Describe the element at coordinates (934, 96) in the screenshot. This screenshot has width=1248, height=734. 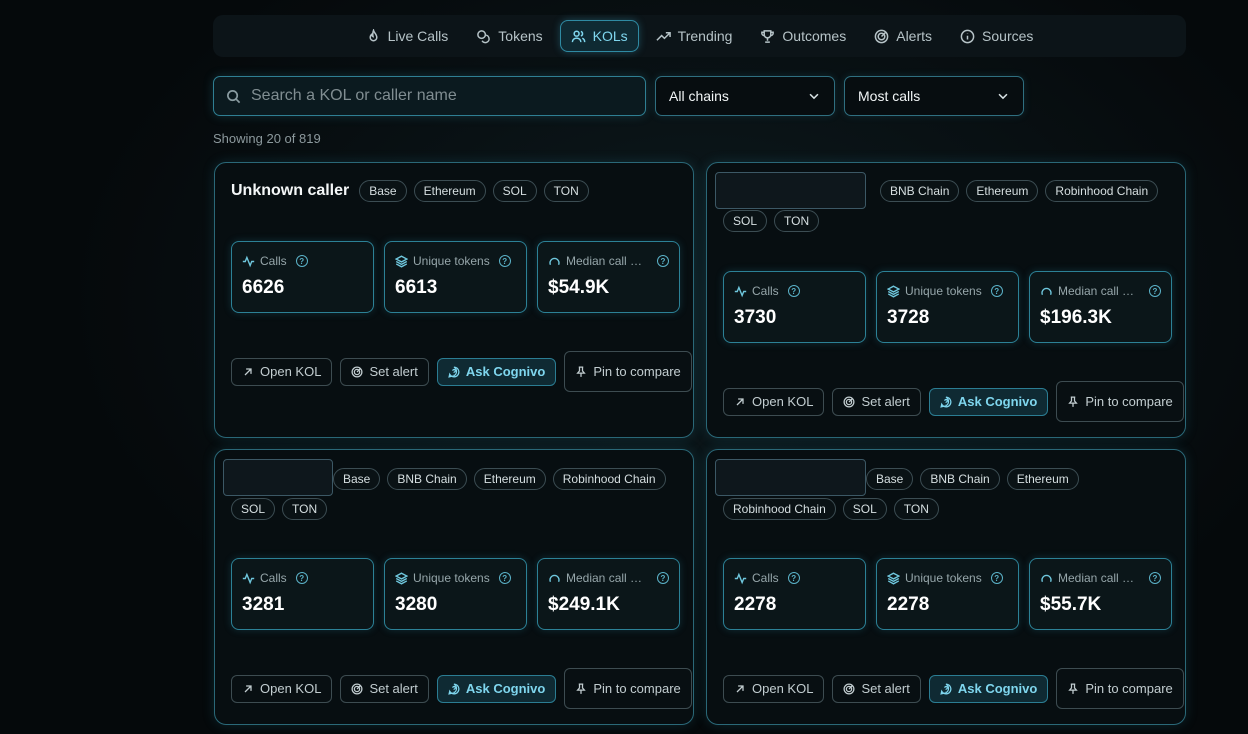
I see `sort-select: Most calls` at that location.